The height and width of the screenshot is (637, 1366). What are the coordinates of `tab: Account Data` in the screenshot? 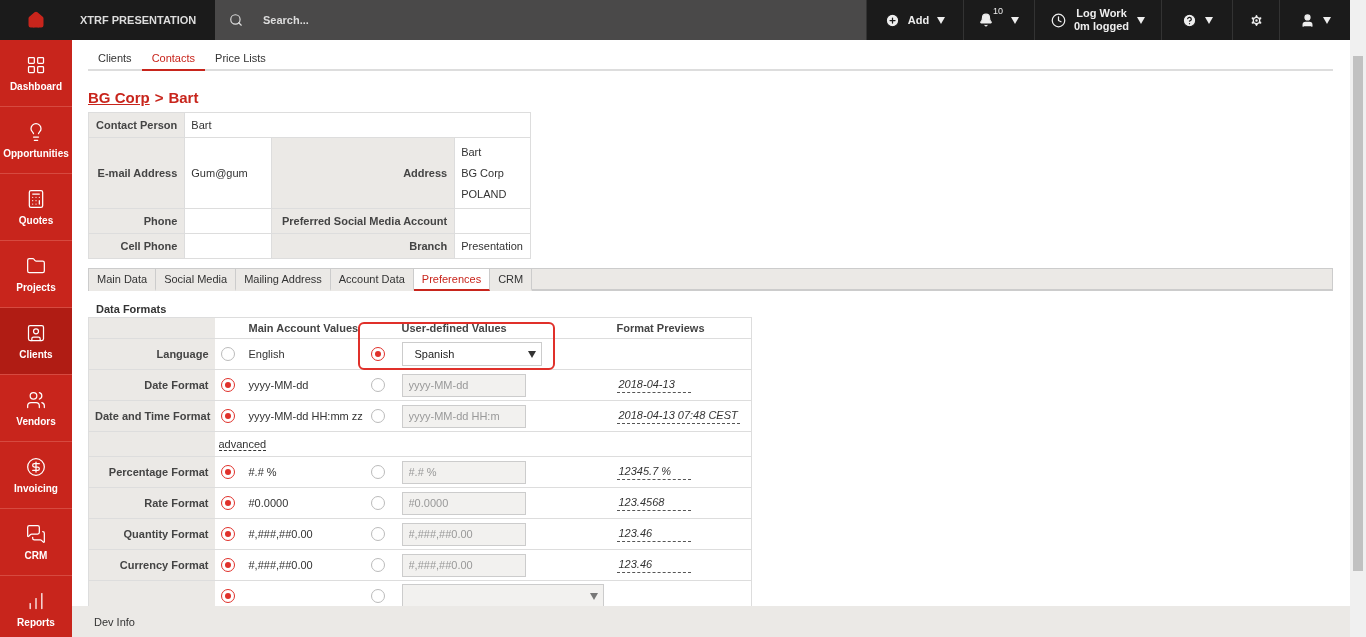 It's located at (372, 280).